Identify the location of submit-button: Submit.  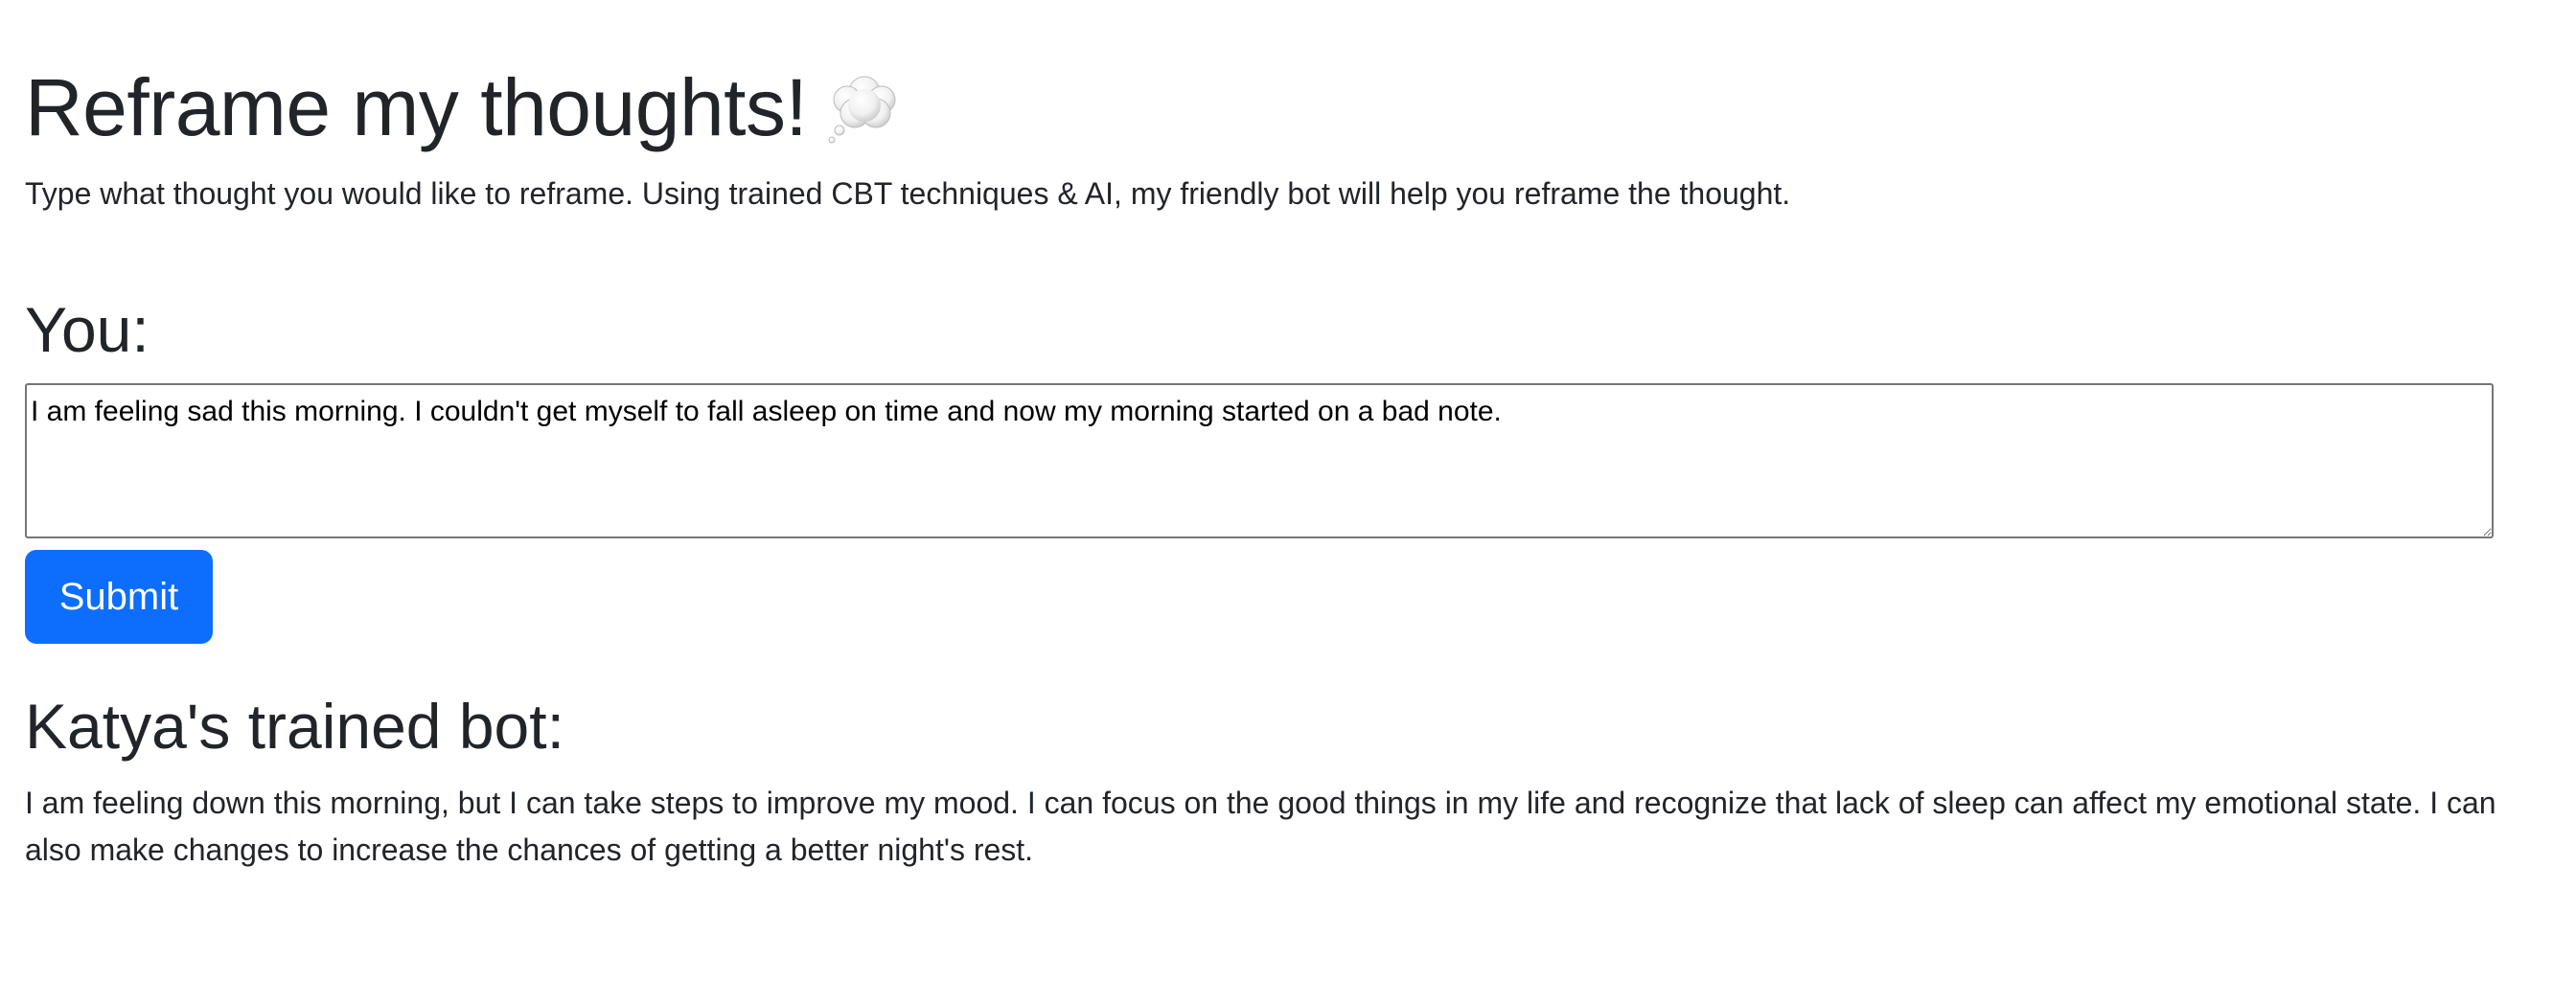
(119, 597).